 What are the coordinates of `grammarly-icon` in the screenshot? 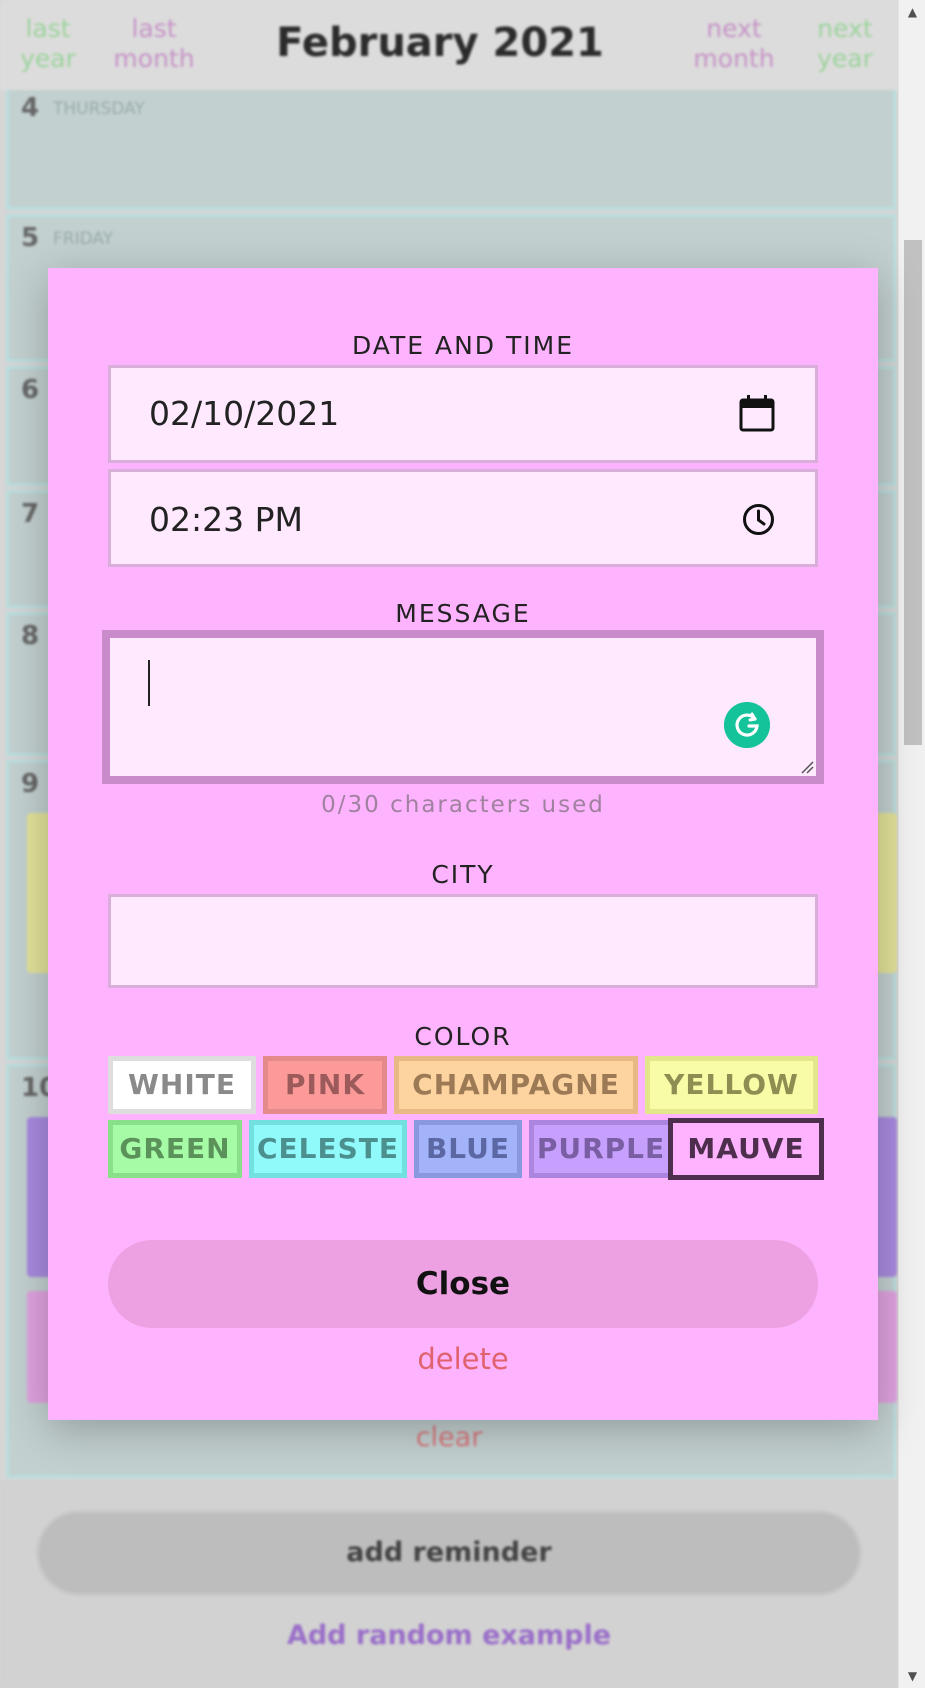 It's located at (747, 725).